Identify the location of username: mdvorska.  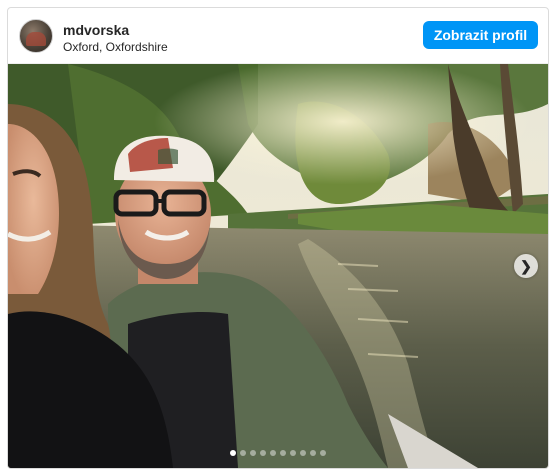
(96, 30).